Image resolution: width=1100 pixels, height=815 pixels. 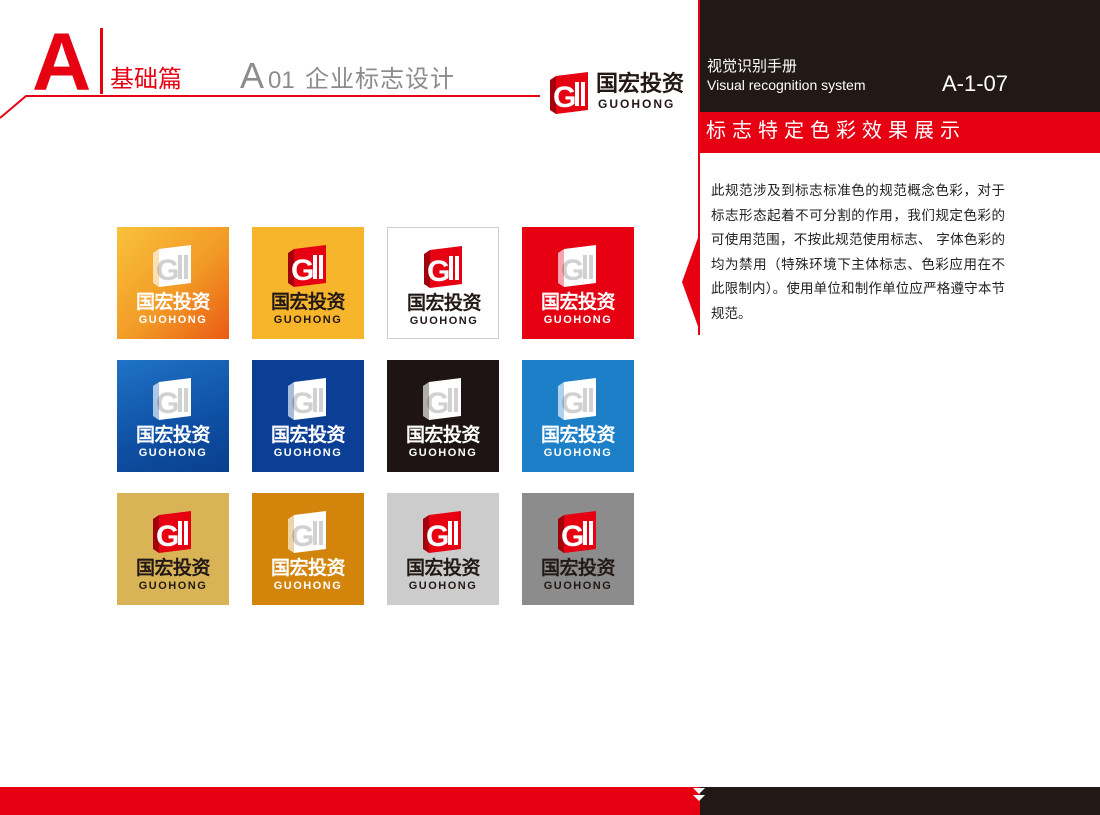 I want to click on logo-swatch-black: G 国宏投资 GUOHONG, so click(x=443, y=416).